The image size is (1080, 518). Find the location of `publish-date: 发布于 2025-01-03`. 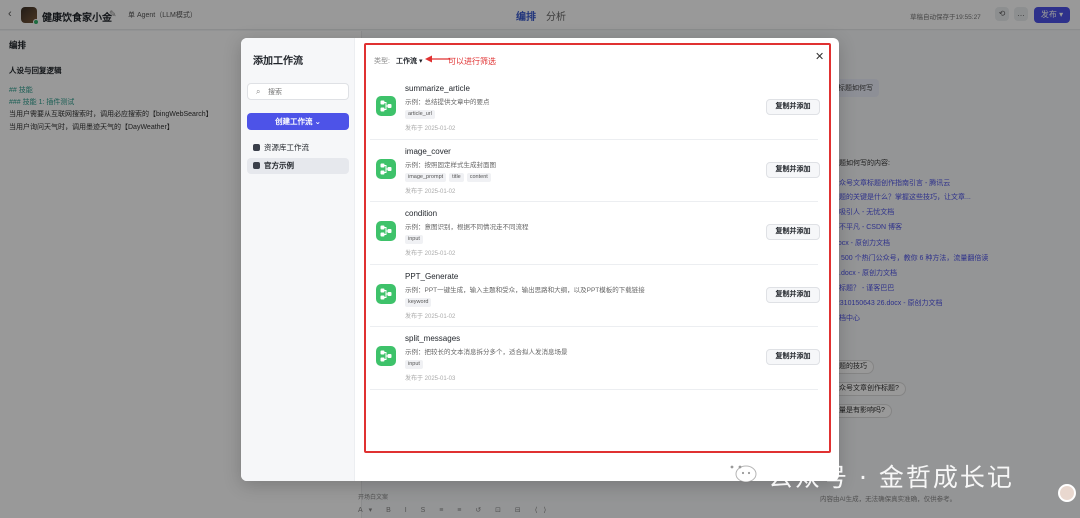

publish-date: 发布于 2025-01-03 is located at coordinates (430, 379).